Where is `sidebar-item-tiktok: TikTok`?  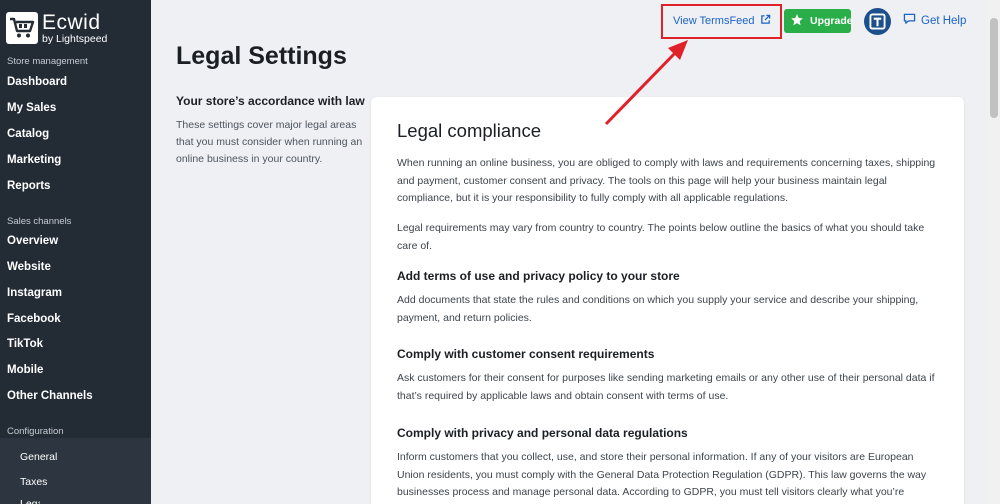
sidebar-item-tiktok: TikTok is located at coordinates (25, 344).